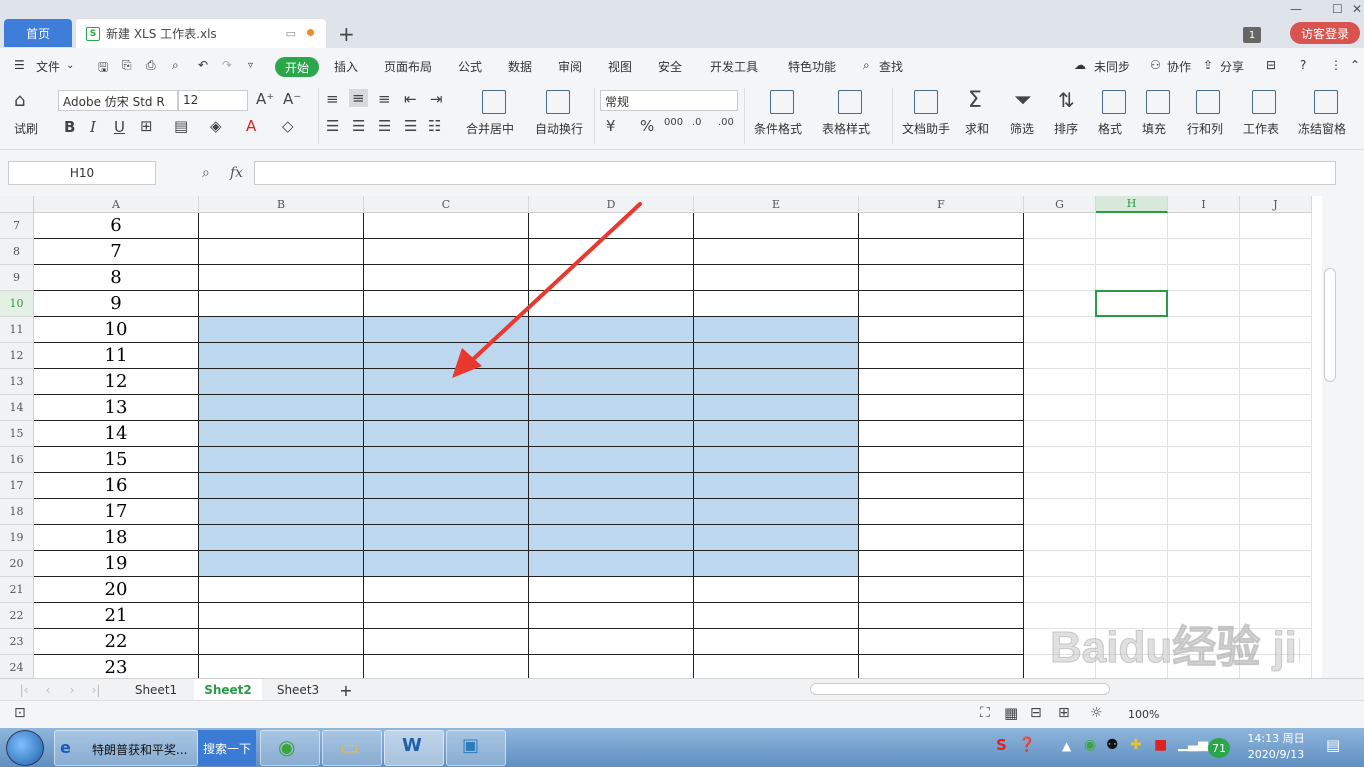 Image resolution: width=1364 pixels, height=767 pixels. Describe the element at coordinates (776, 460) in the screenshot. I see `cell-e16` at that location.